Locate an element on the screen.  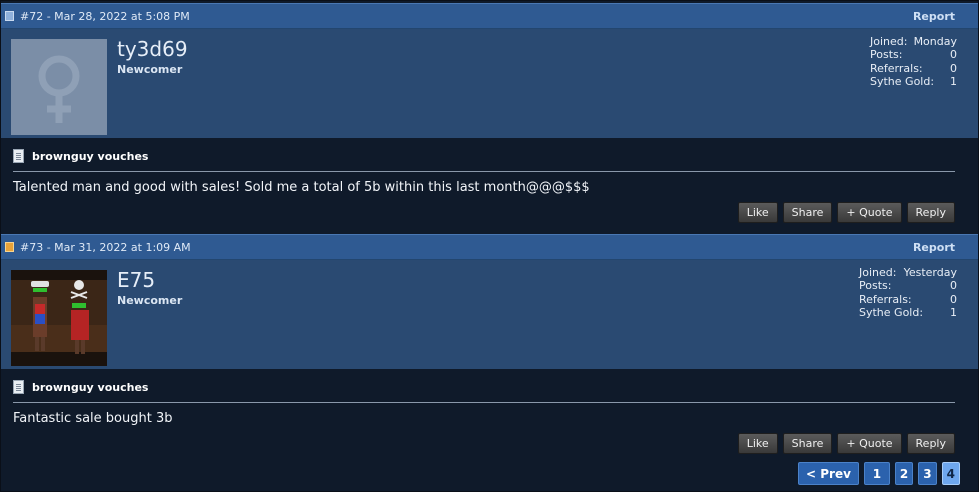
post-permalink: #73 - Mar 31, 2022 at 1:09 AM is located at coordinates (105, 247).